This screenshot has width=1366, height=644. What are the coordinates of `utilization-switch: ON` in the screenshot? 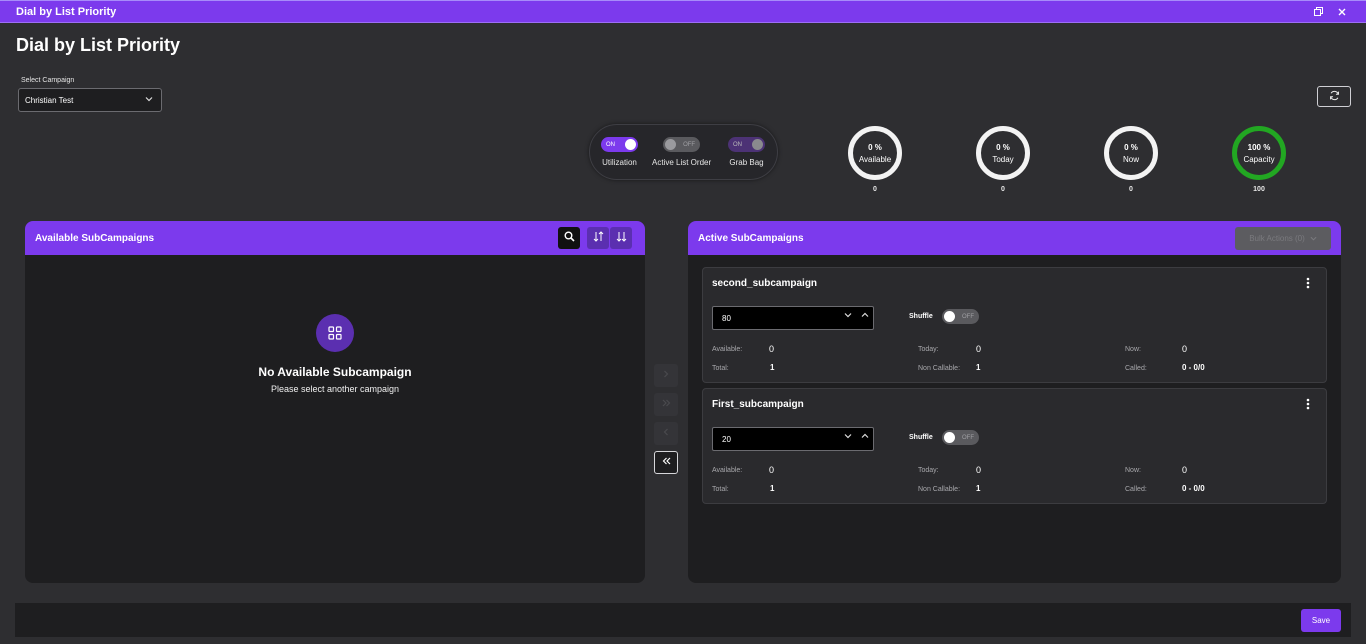 It's located at (619, 144).